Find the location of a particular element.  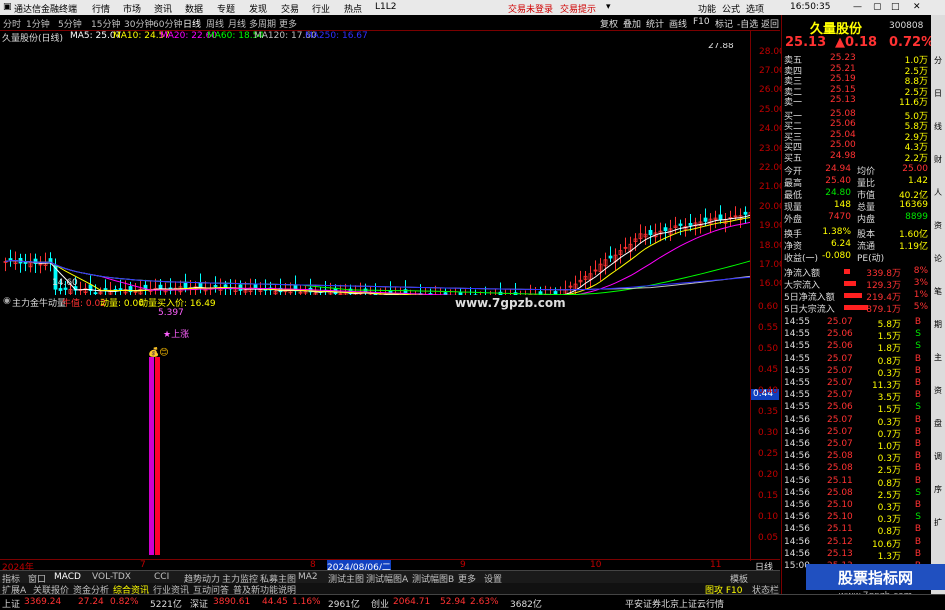

tick-time: 14:55 is located at coordinates (797, 322).